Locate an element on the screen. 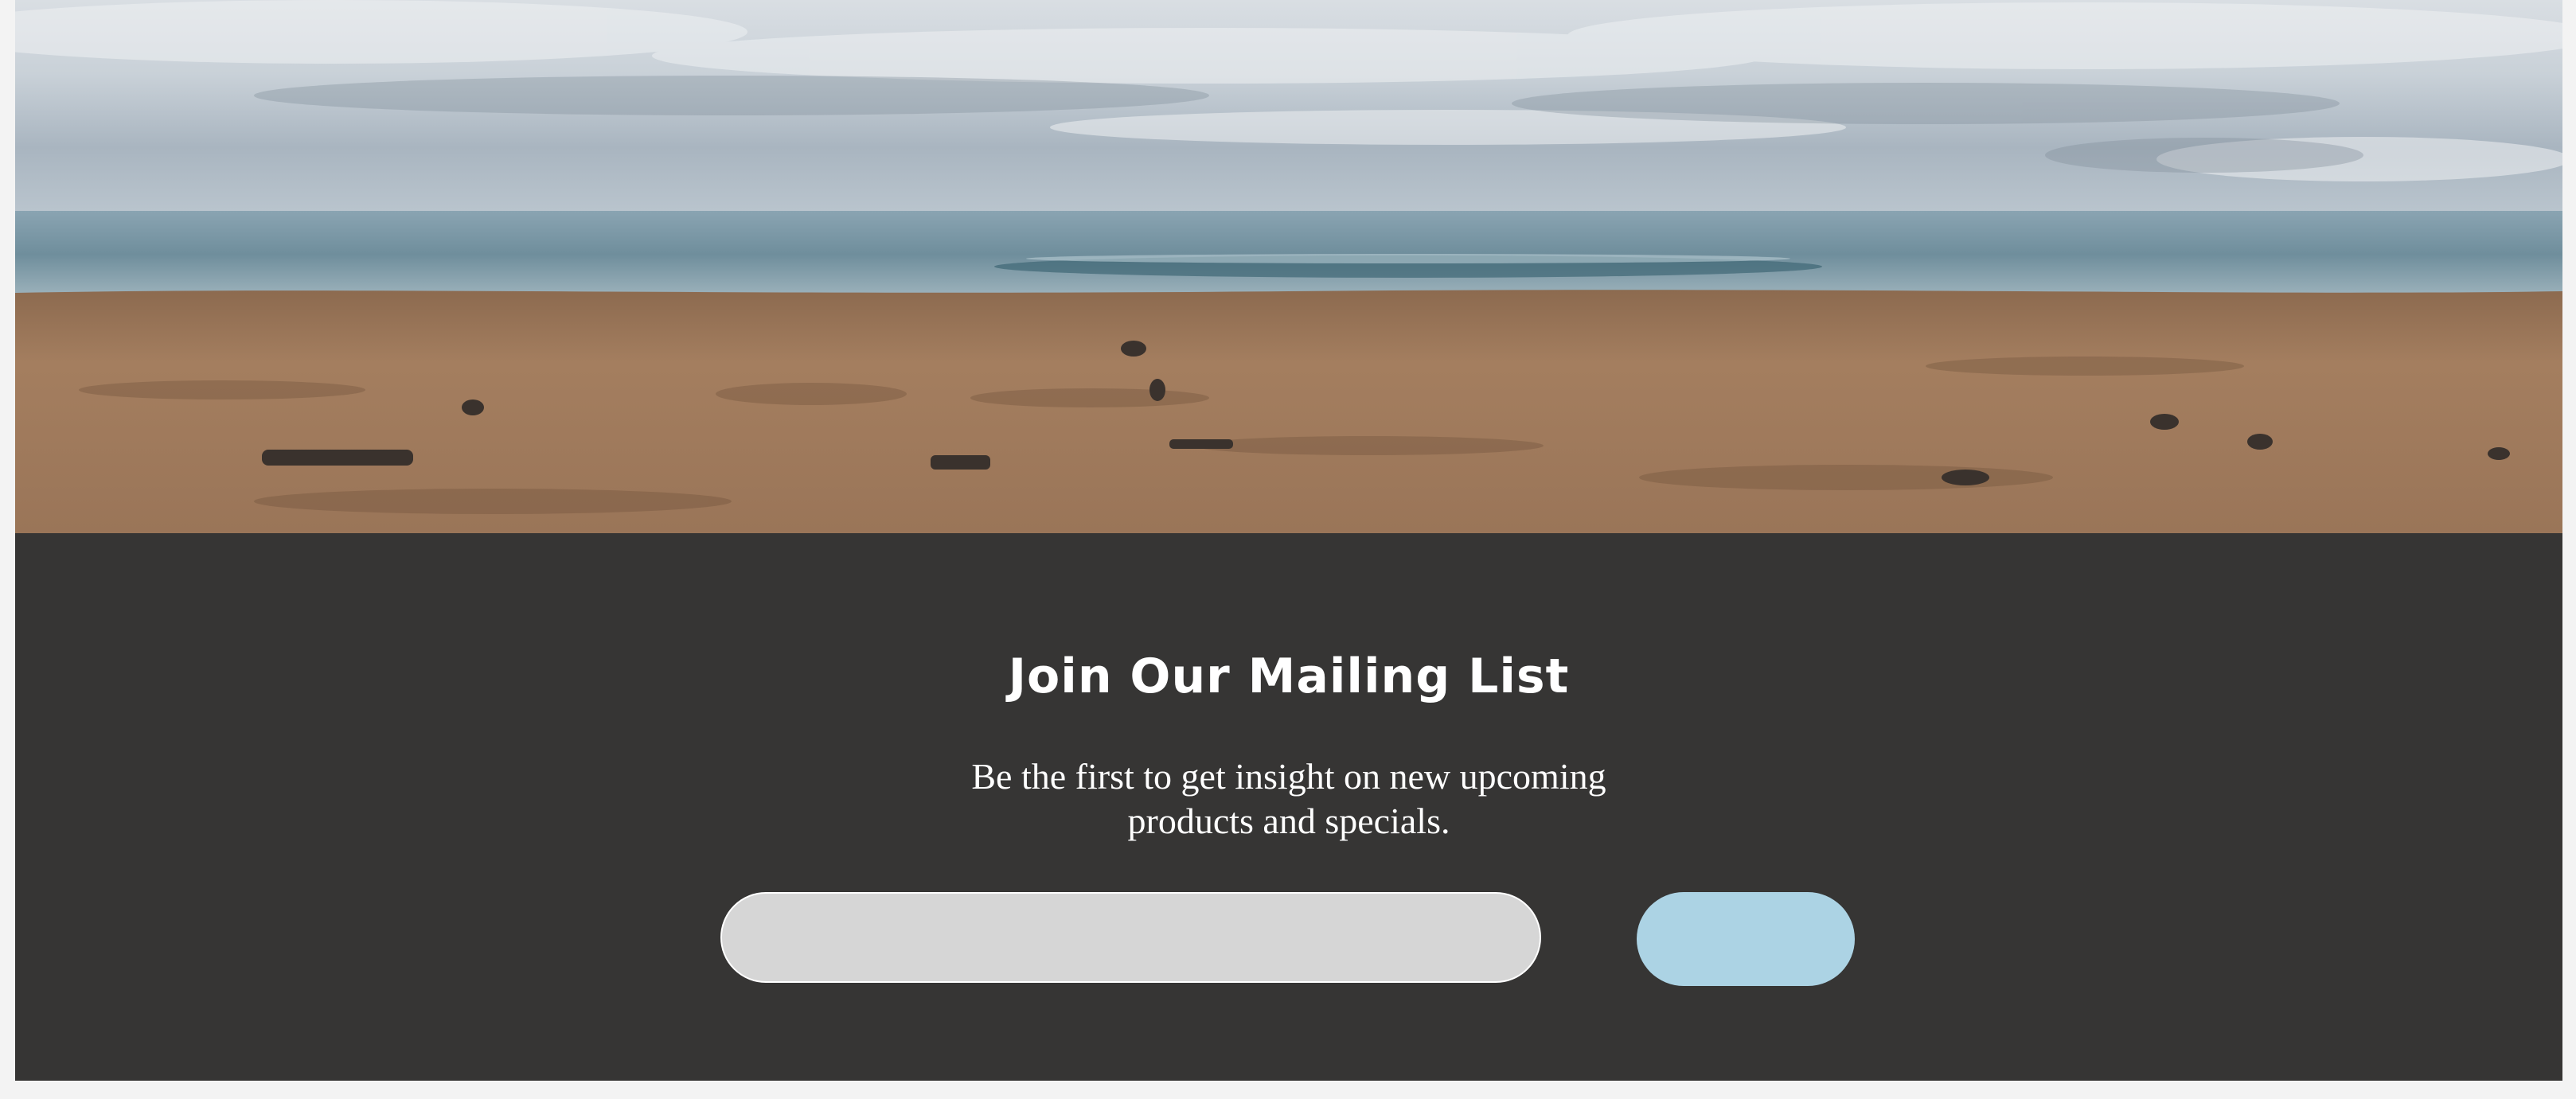 The height and width of the screenshot is (1099, 2576). subscribe-button is located at coordinates (1746, 939).